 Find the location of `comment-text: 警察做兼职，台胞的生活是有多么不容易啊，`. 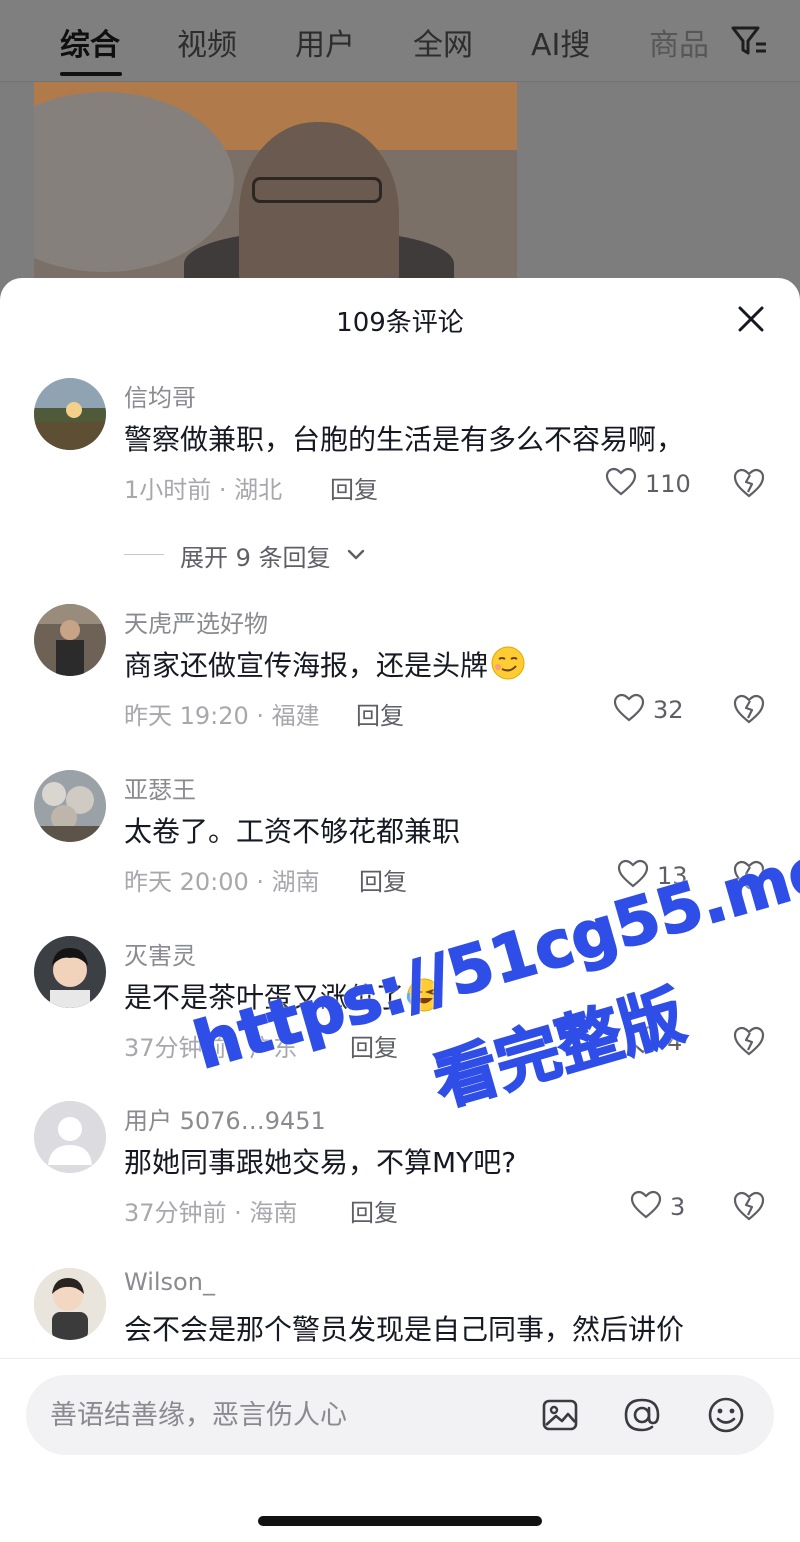

comment-text: 警察做兼职，台胞的生活是有多么不容易啊， is located at coordinates (404, 439).